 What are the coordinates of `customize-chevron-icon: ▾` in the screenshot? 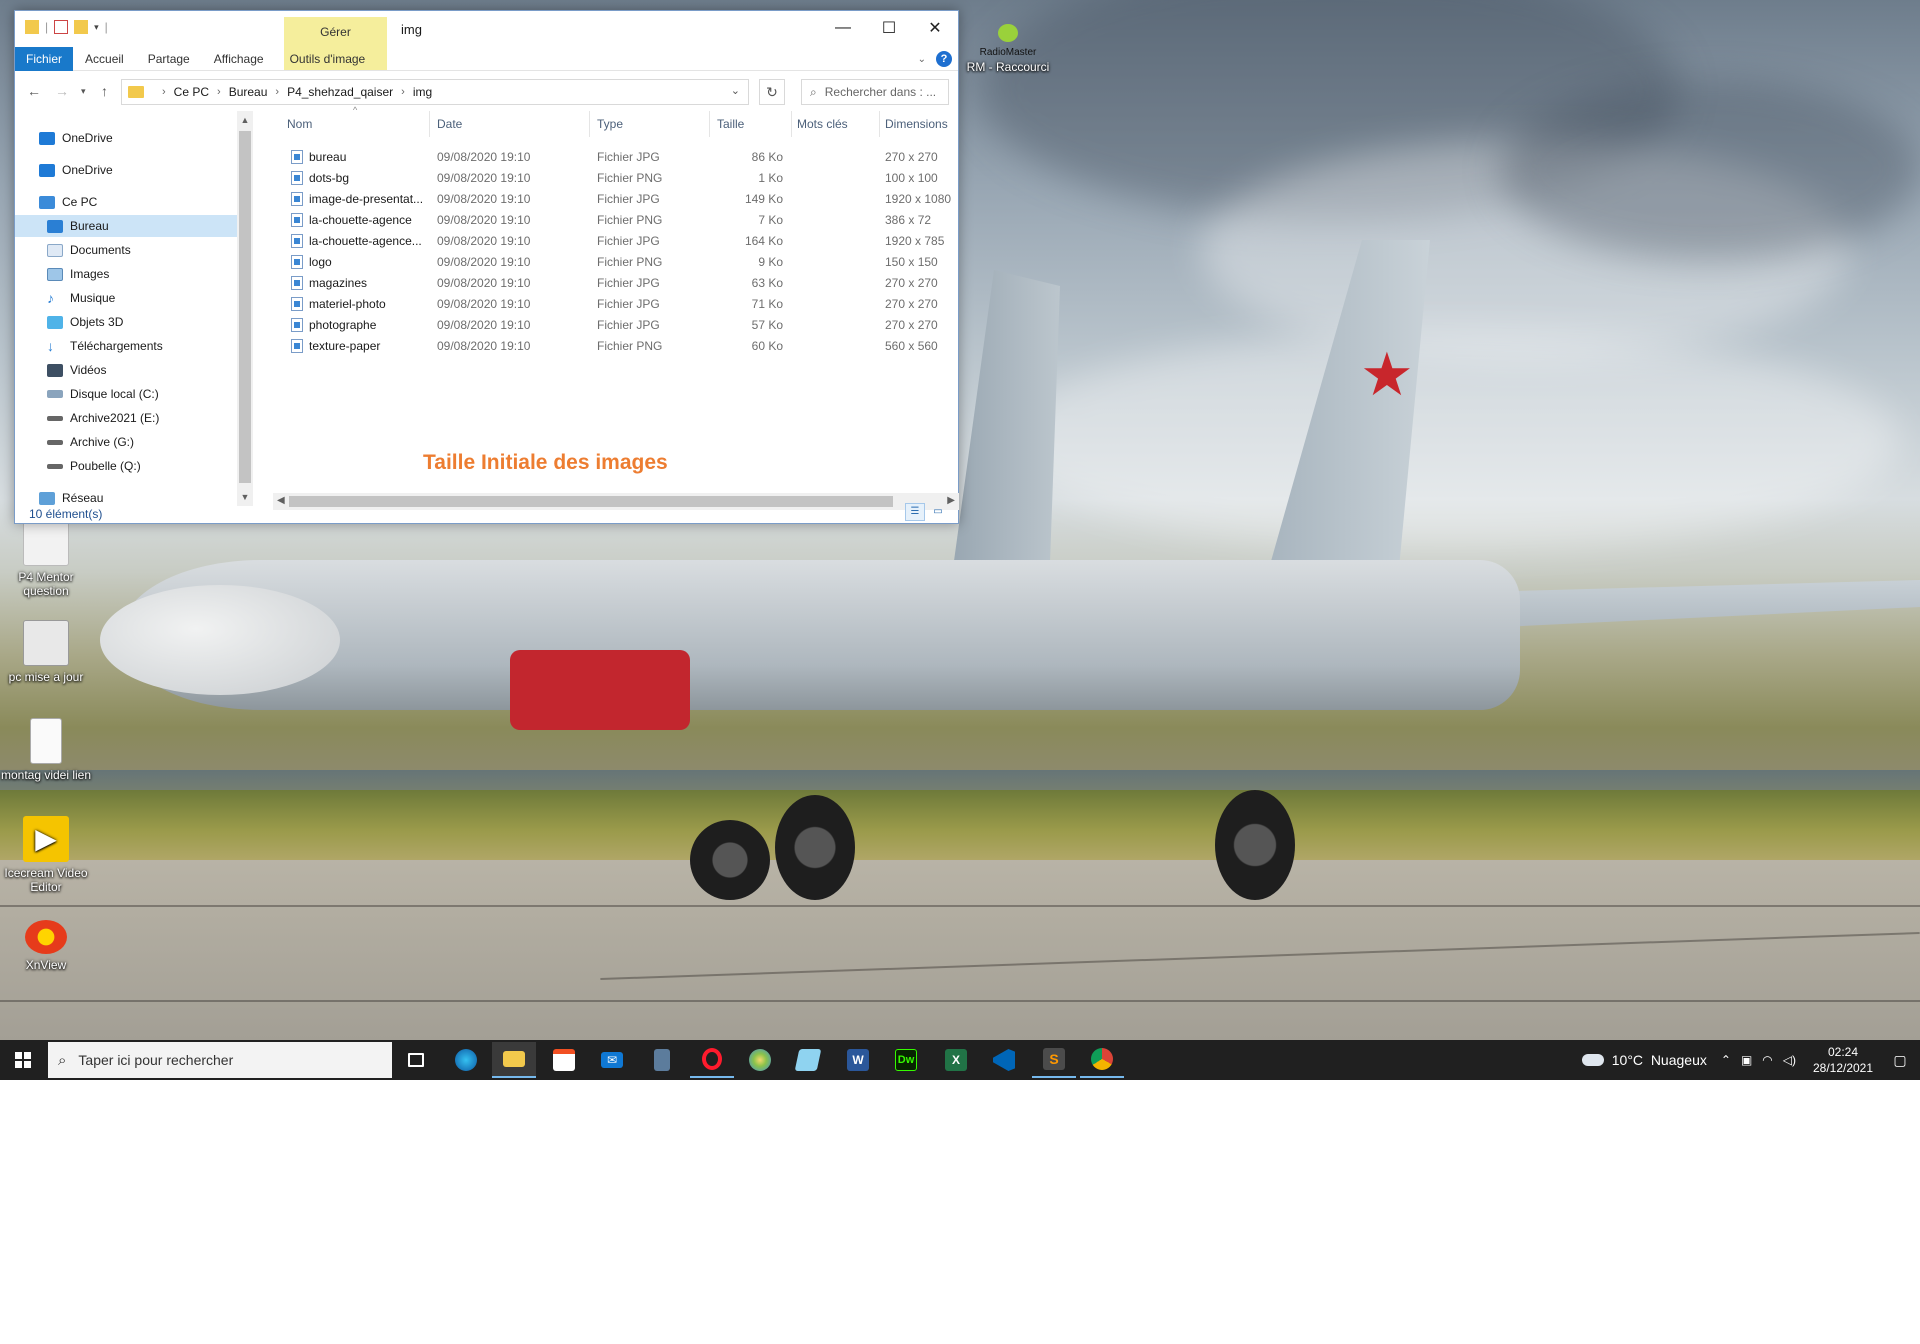 It's located at (96, 27).